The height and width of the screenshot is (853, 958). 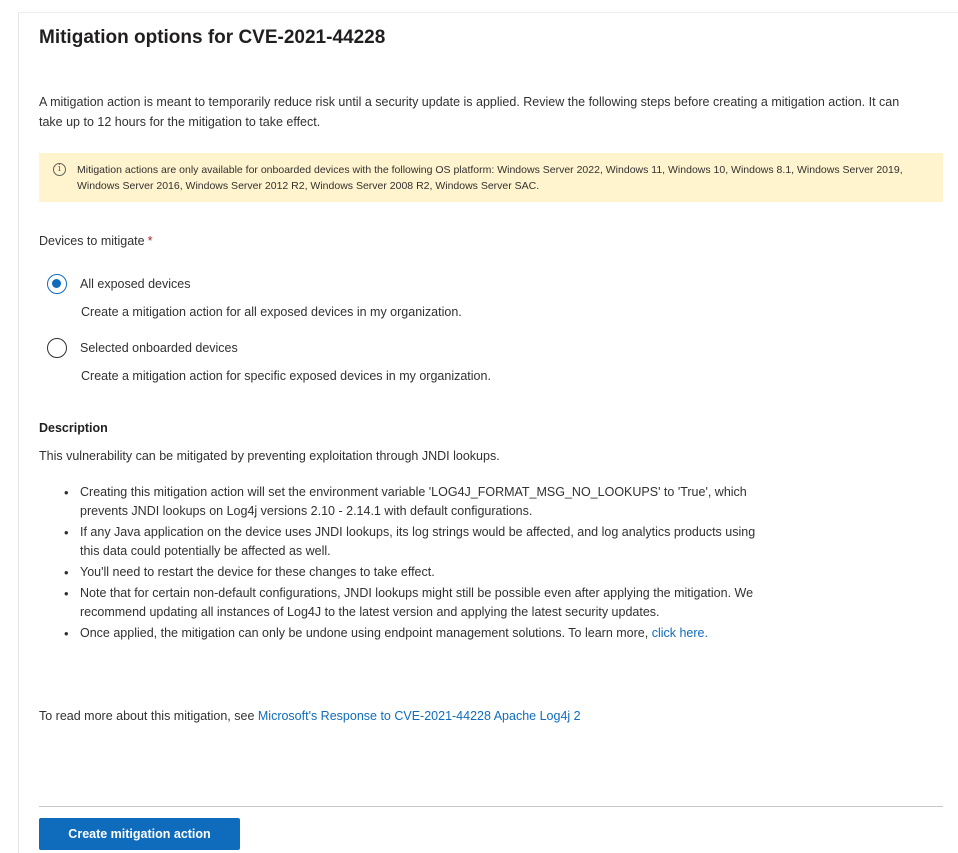 What do you see at coordinates (92, 241) in the screenshot?
I see `devices-label-text: Devices to mitigate` at bounding box center [92, 241].